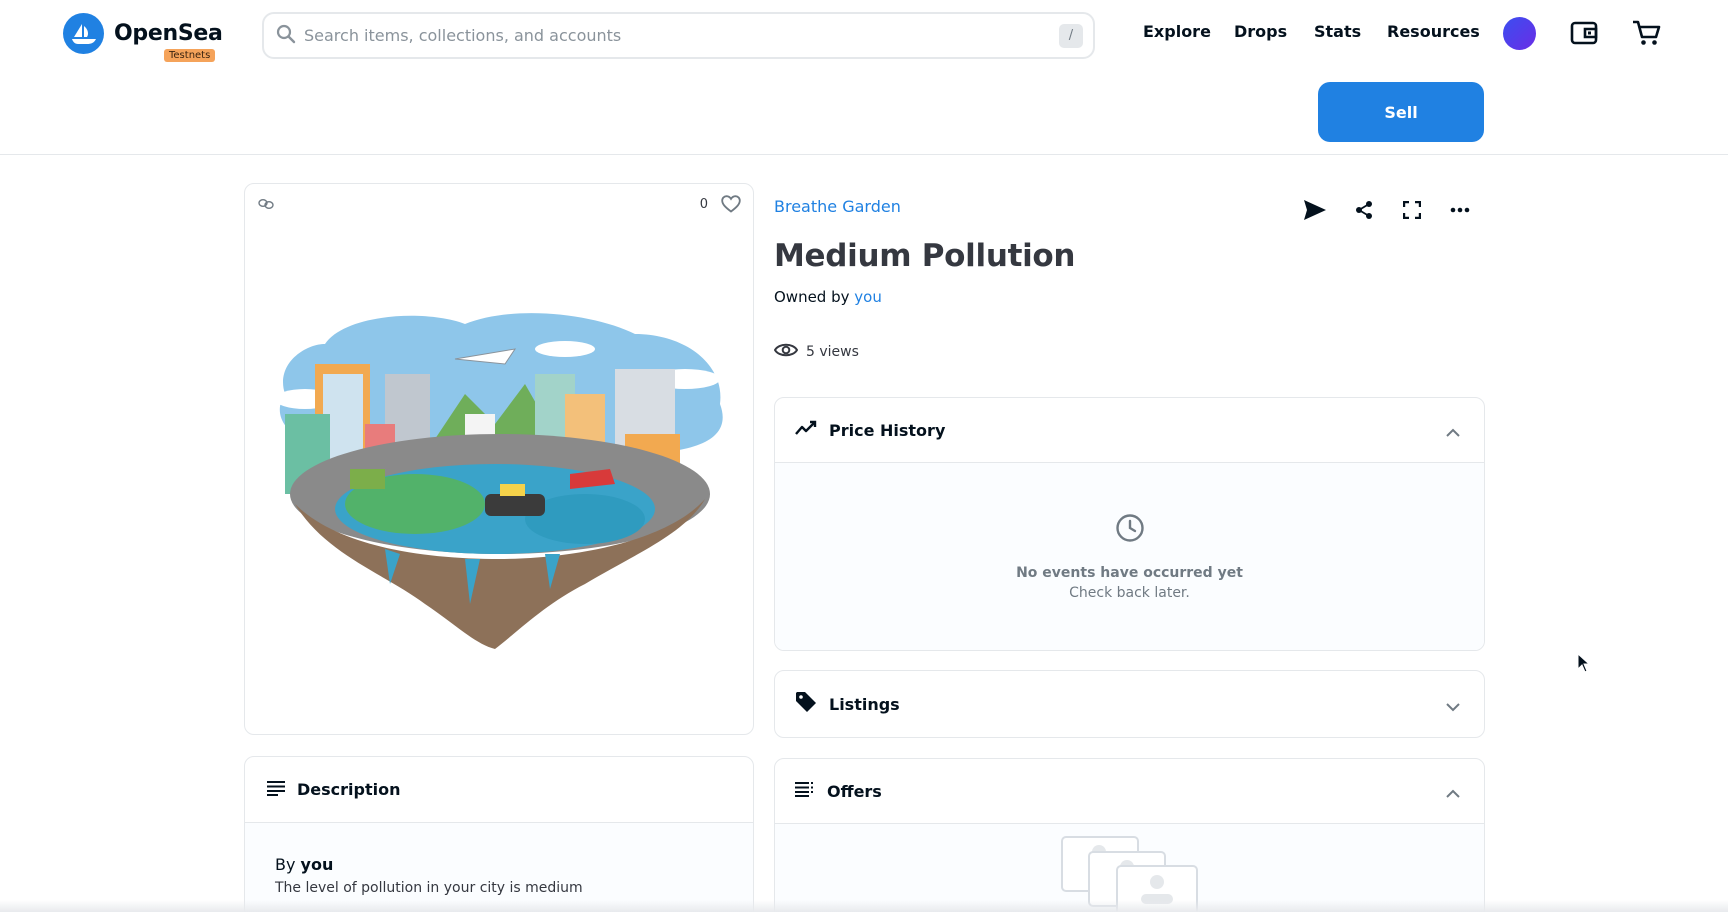 This screenshot has width=1728, height=912. What do you see at coordinates (1071, 35) in the screenshot?
I see `search-shortcut-key: /` at bounding box center [1071, 35].